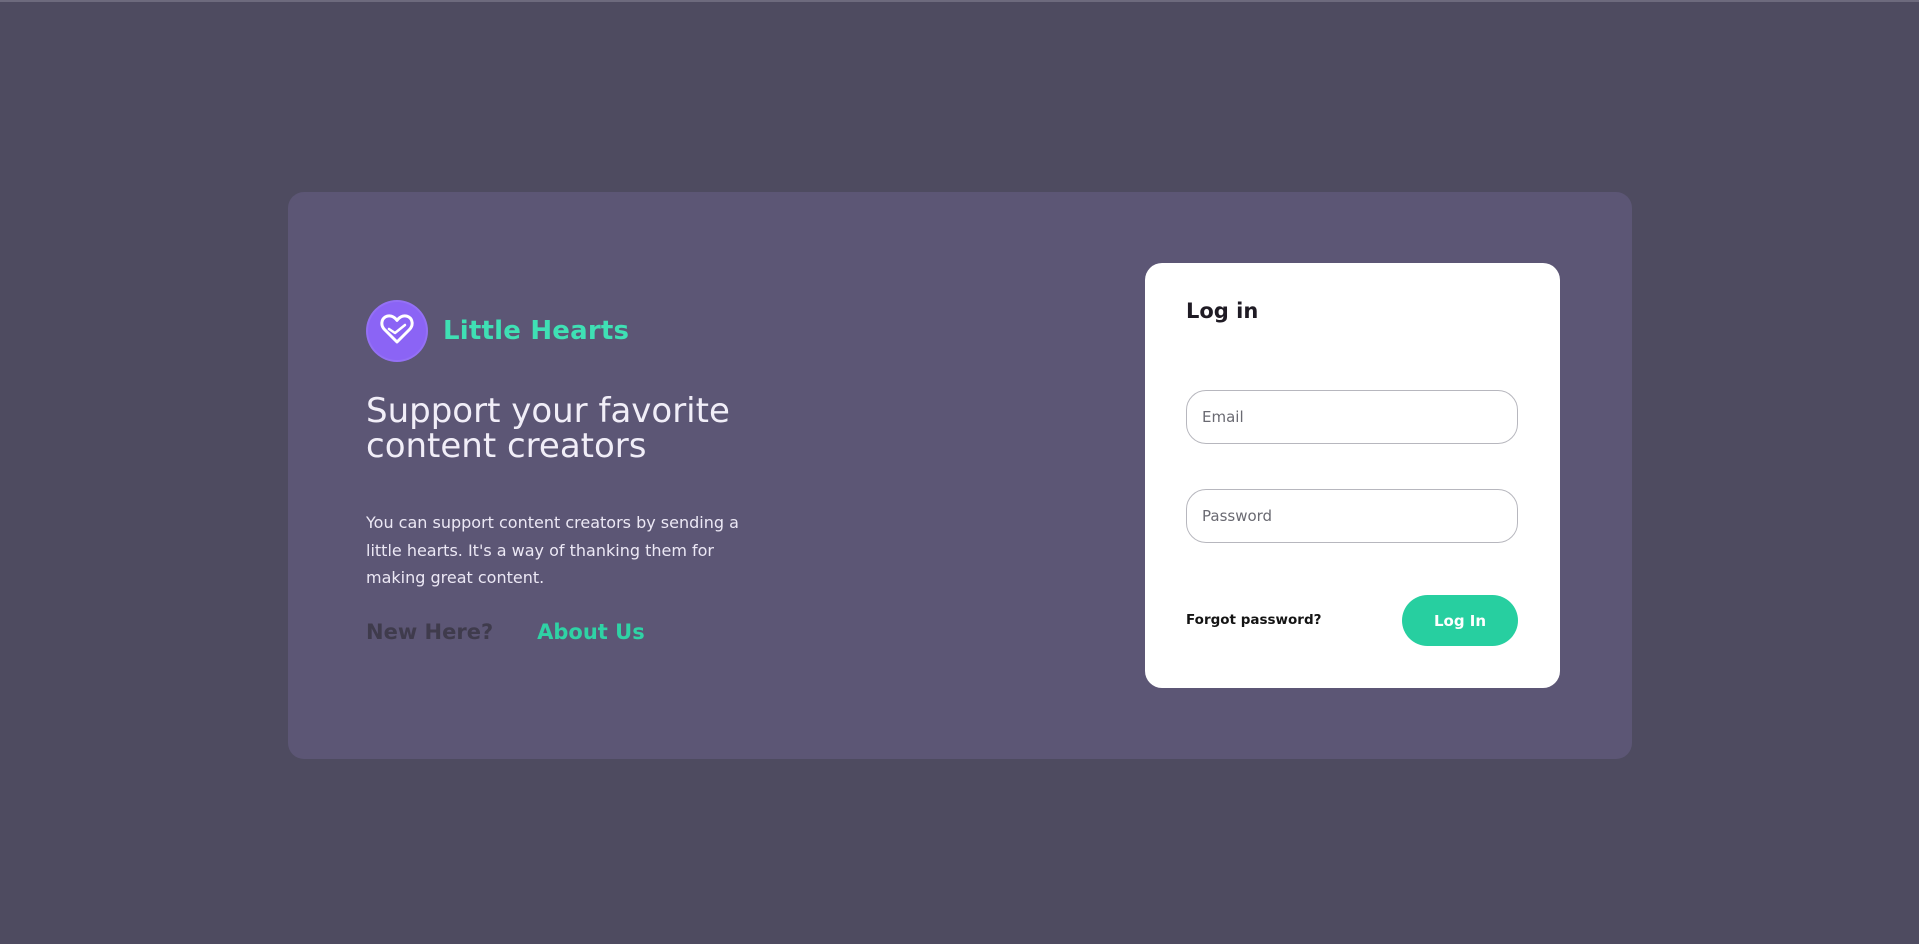 This screenshot has width=1919, height=944. What do you see at coordinates (1352, 417) in the screenshot?
I see `email-field` at bounding box center [1352, 417].